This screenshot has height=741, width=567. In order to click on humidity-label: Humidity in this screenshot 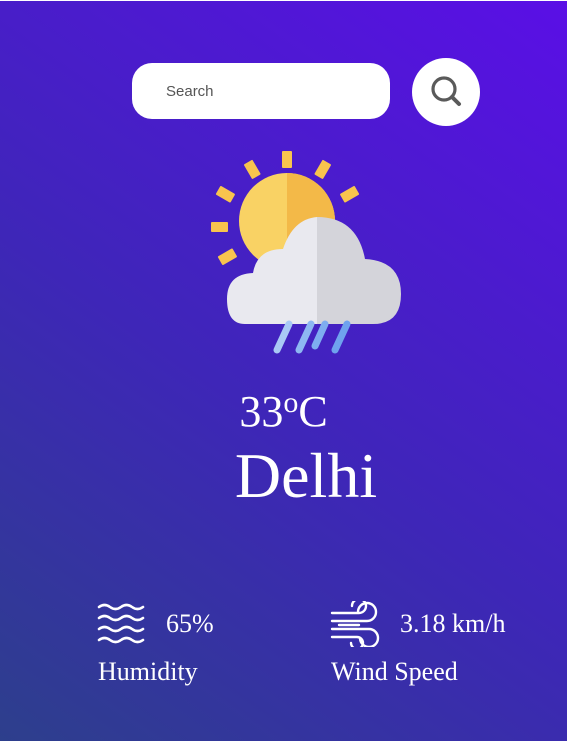, I will do `click(148, 671)`.